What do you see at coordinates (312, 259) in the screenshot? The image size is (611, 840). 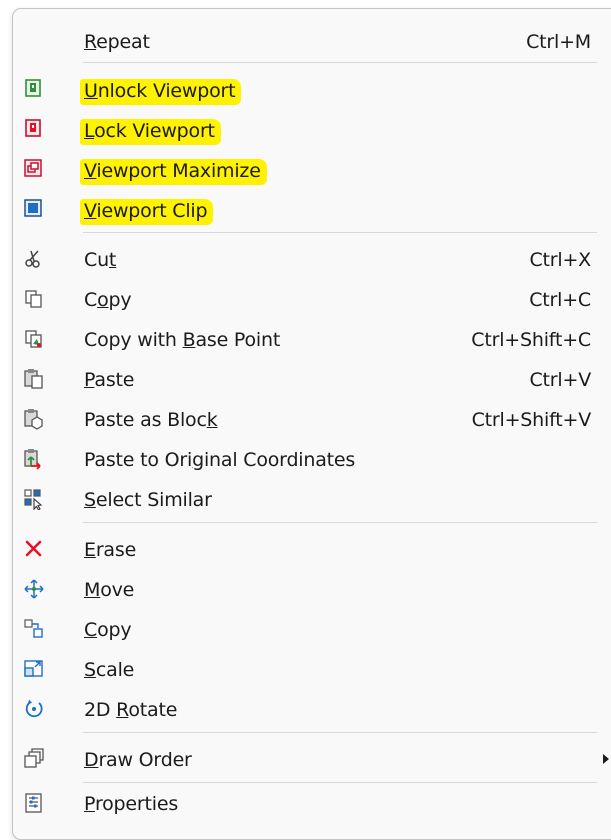 I see `menu-item-cut: Cut Ctrl+X` at bounding box center [312, 259].